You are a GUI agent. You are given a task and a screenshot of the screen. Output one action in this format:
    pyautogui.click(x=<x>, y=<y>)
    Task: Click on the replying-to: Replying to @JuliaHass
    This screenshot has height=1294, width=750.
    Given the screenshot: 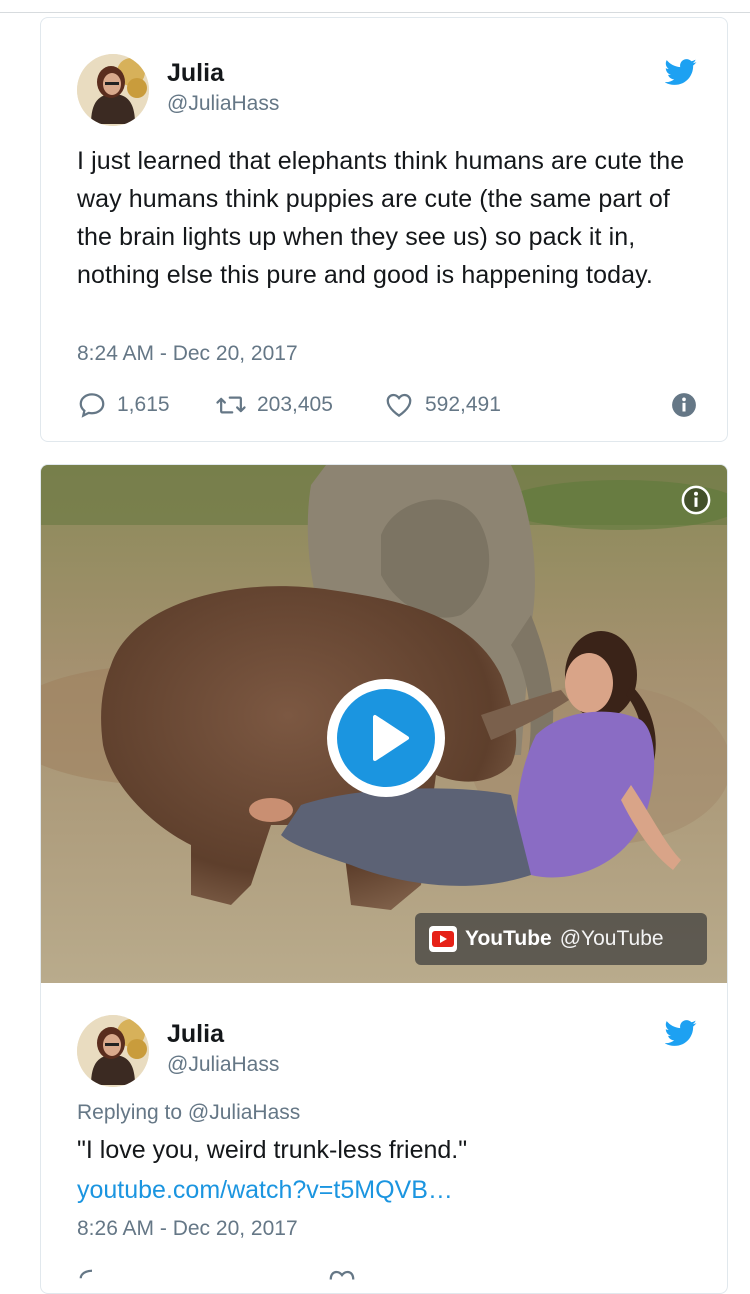 What is the action you would take?
    pyautogui.click(x=188, y=1113)
    